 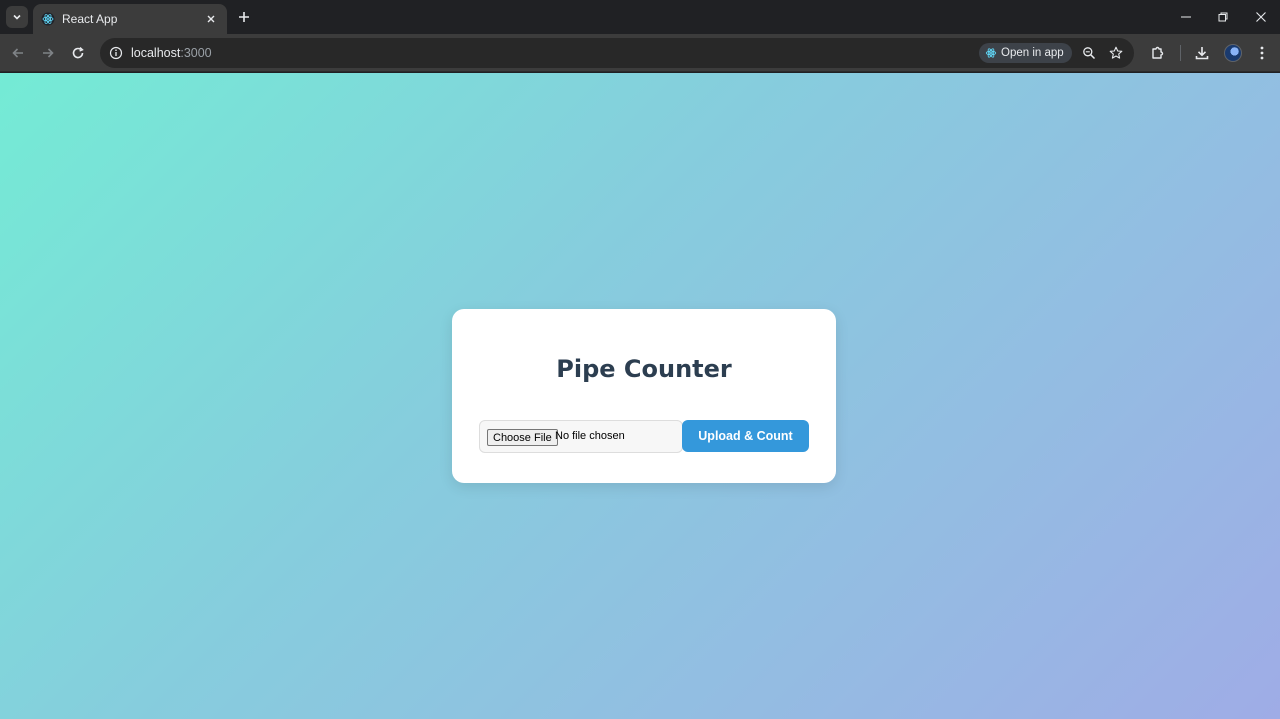 I want to click on bookmark-button, so click(x=1116, y=53).